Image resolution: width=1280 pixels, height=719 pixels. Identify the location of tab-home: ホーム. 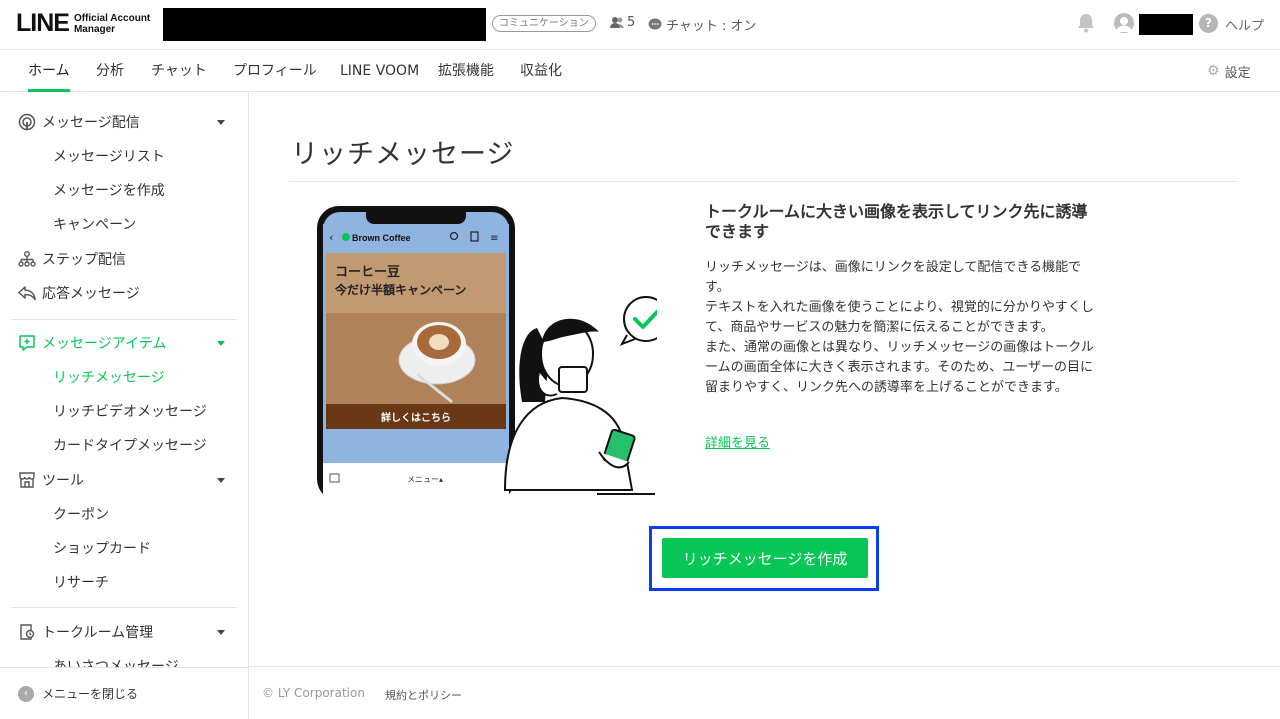
(49, 71).